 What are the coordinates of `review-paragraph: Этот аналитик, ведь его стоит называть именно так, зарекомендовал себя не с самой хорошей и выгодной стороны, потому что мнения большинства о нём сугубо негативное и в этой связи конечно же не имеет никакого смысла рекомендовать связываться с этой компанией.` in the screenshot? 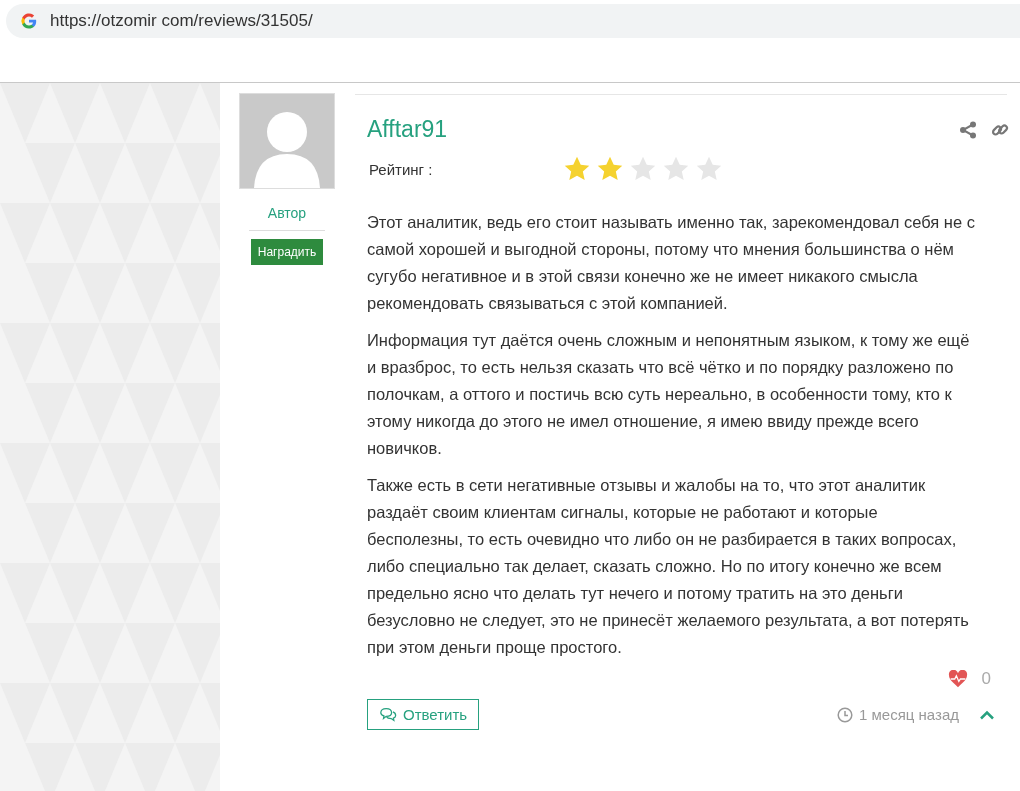 It's located at (671, 263).